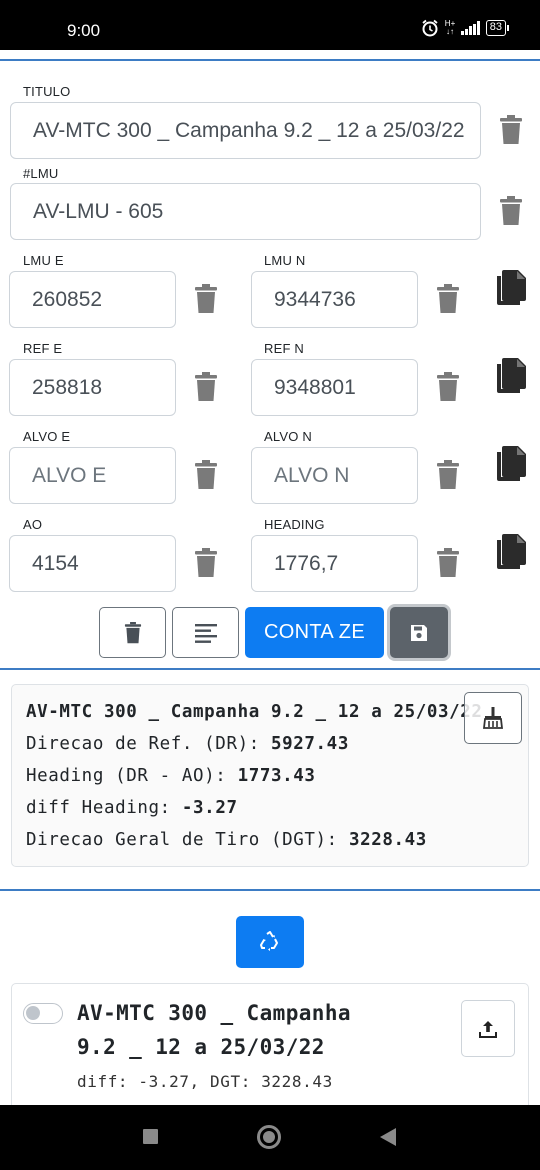 The height and width of the screenshot is (1170, 540). Describe the element at coordinates (47, 91) in the screenshot. I see `titulo-label: TITULO` at that location.